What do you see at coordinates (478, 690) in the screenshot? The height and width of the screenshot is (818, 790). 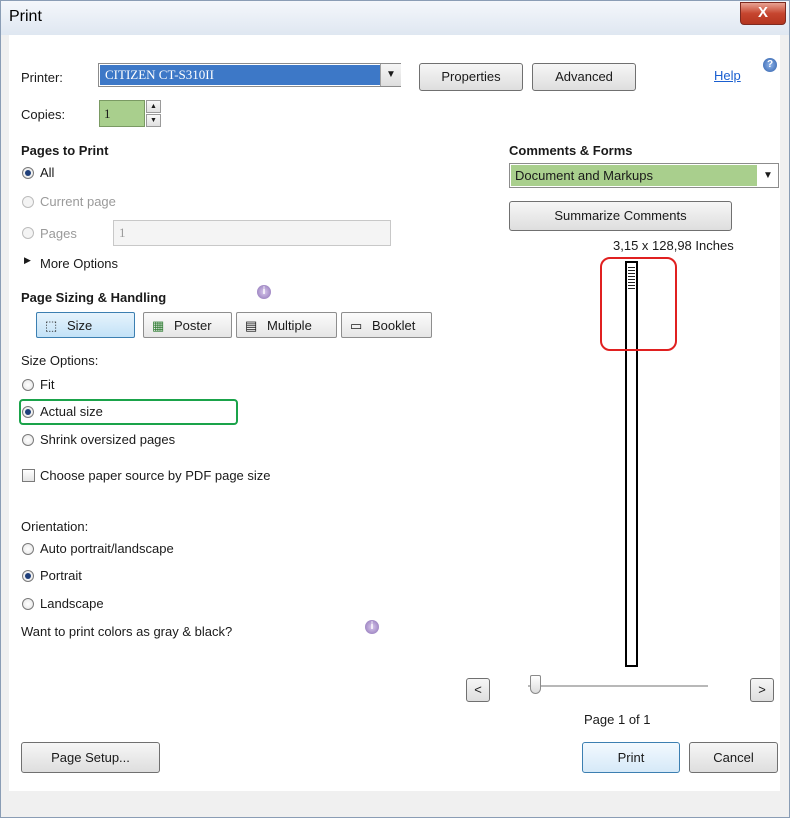 I see `previous-page-button: <` at bounding box center [478, 690].